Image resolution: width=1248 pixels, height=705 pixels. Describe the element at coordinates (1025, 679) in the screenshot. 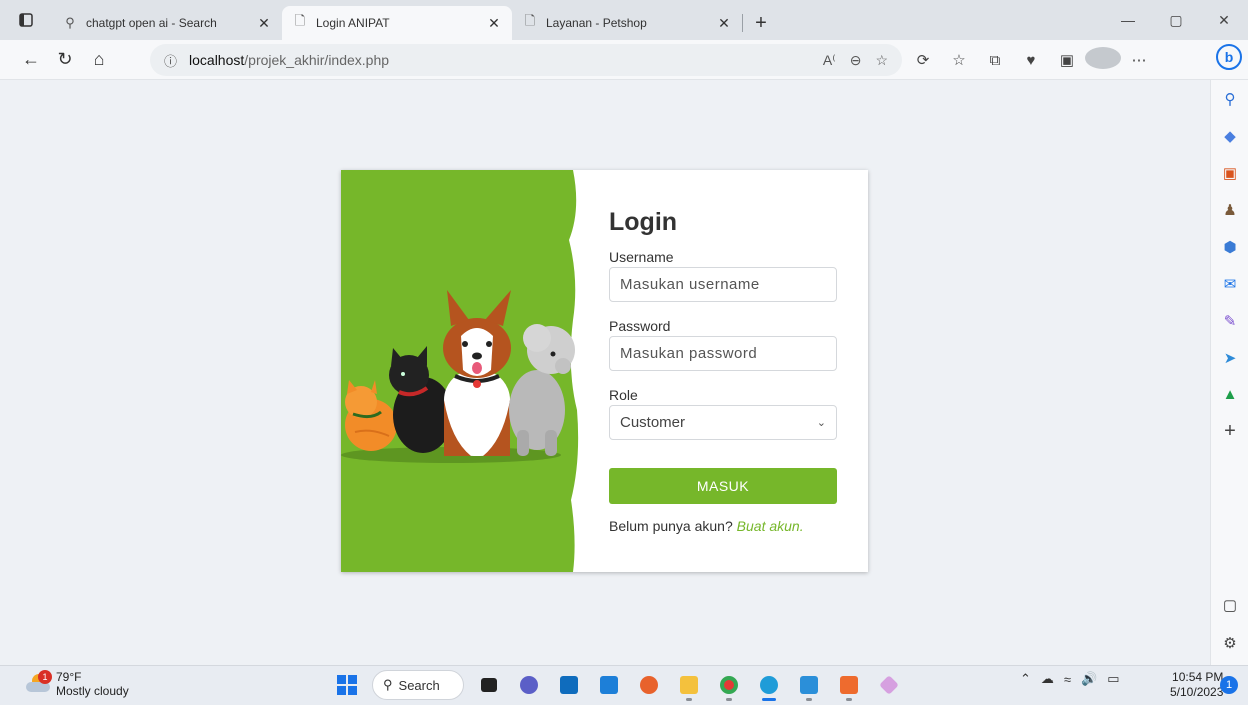

I see `show-hidden-icons: ⌃` at that location.